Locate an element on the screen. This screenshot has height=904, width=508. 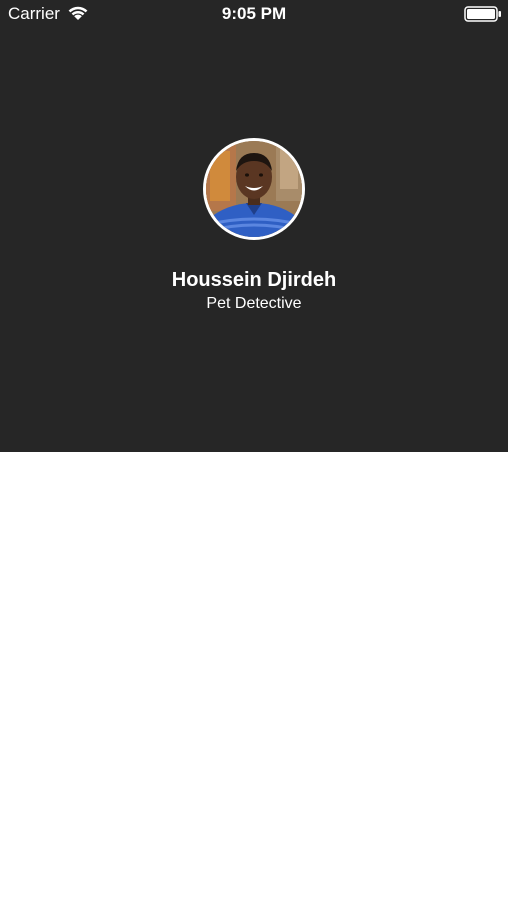
status-bar: Carrier 9:05 PM is located at coordinates (254, 14).